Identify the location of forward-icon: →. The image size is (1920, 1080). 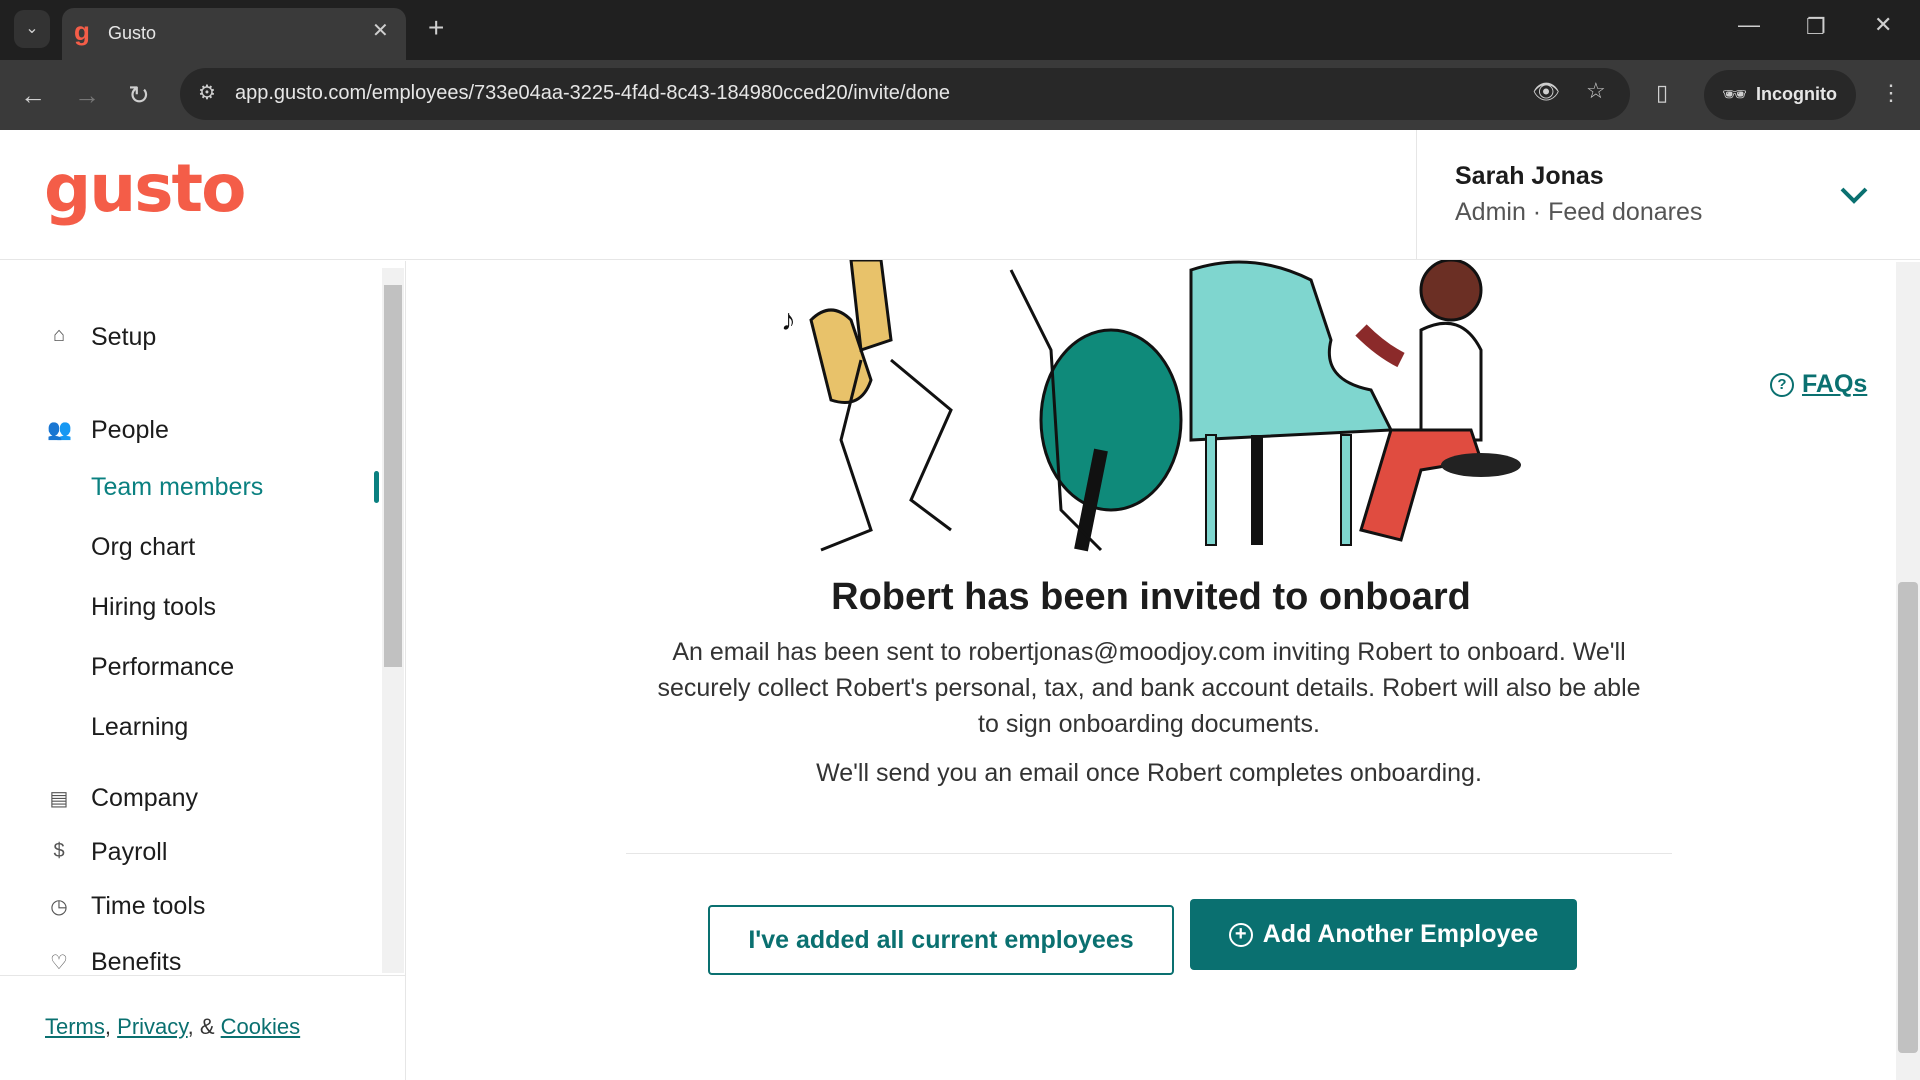
(87, 95).